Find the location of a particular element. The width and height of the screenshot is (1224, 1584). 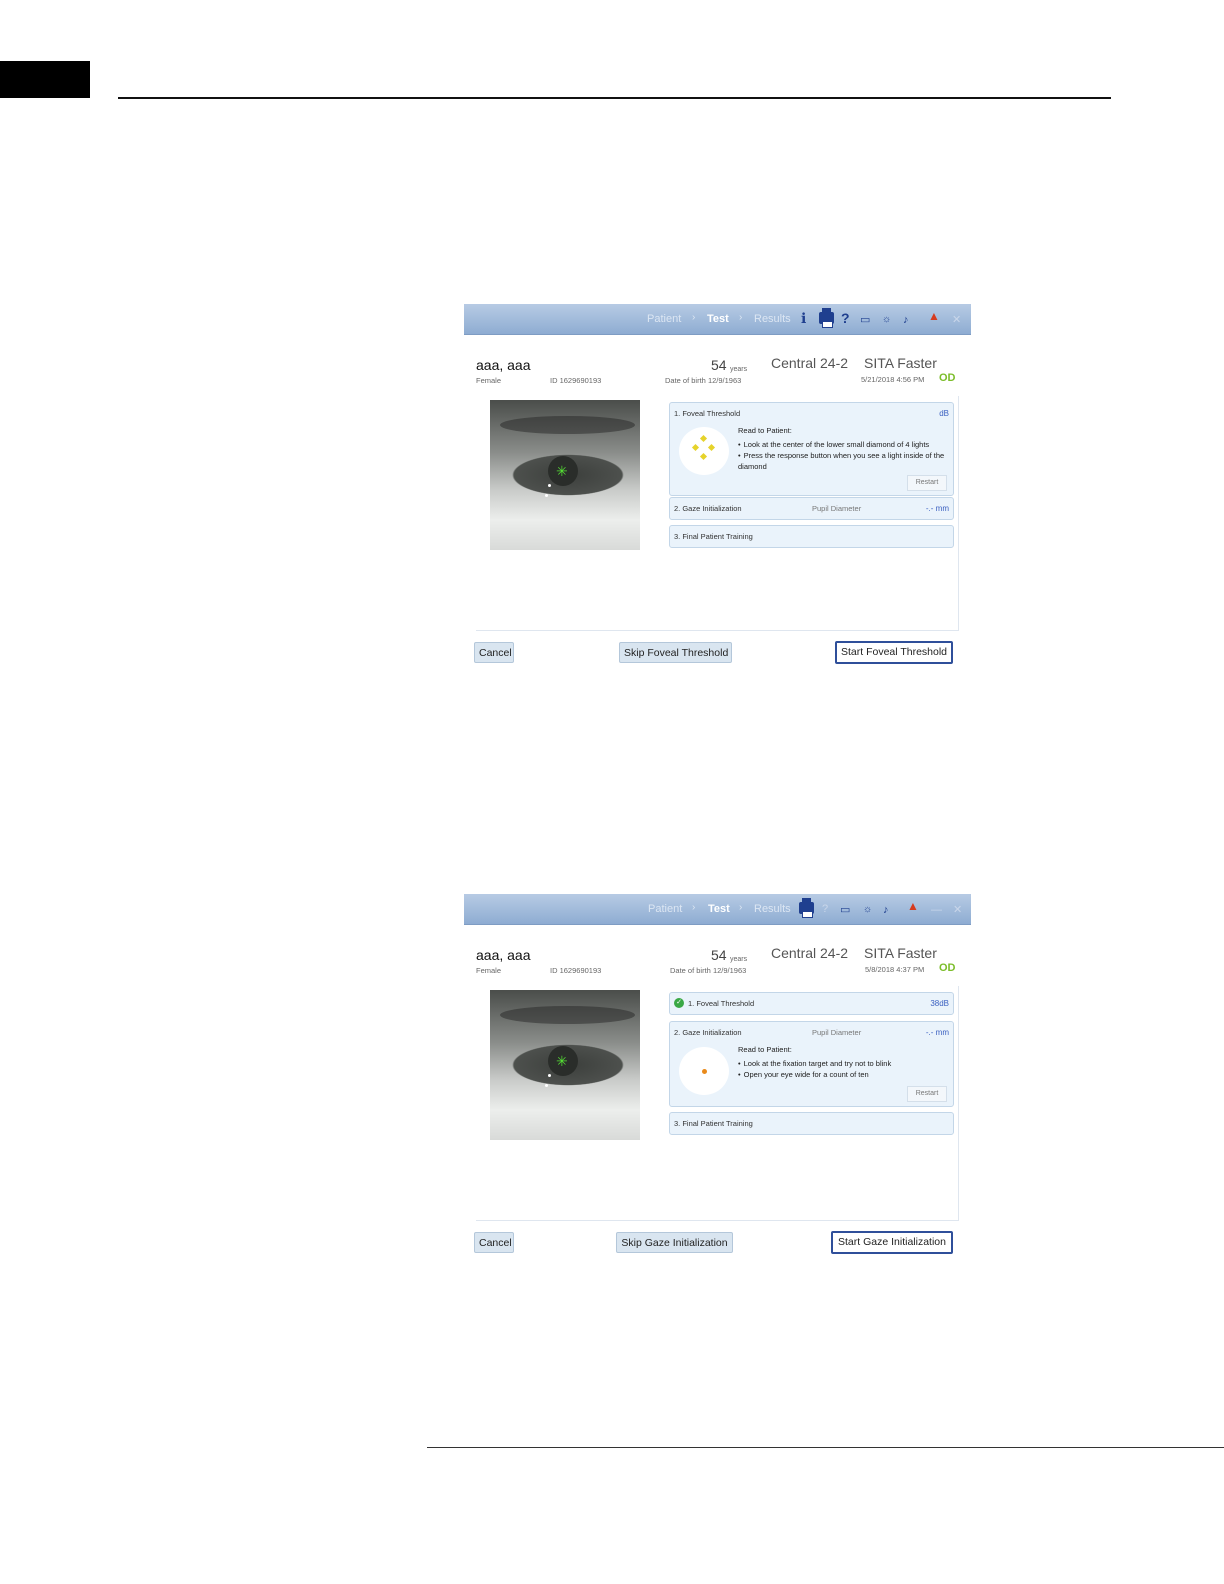

foveal-target-preview is located at coordinates (704, 451).